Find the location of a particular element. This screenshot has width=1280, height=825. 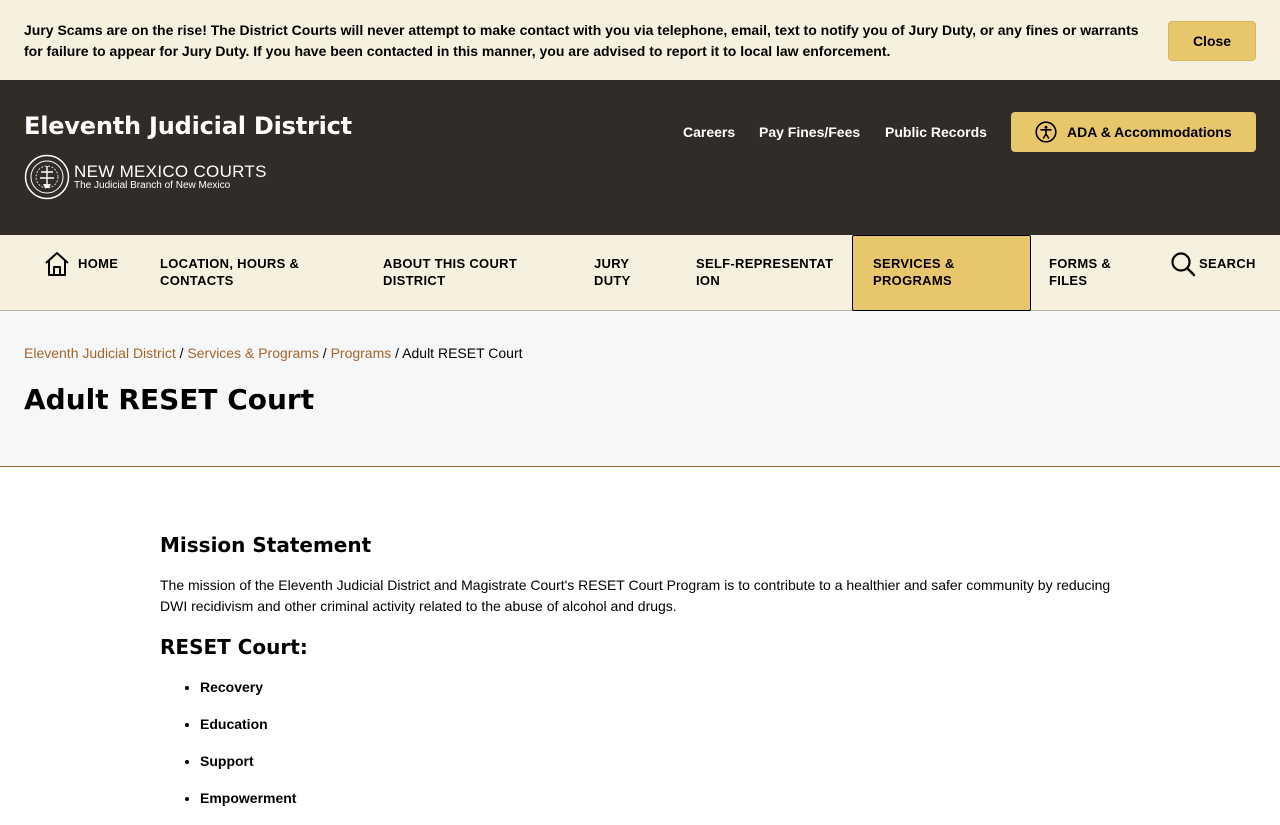

careers-link: Careers is located at coordinates (709, 132).